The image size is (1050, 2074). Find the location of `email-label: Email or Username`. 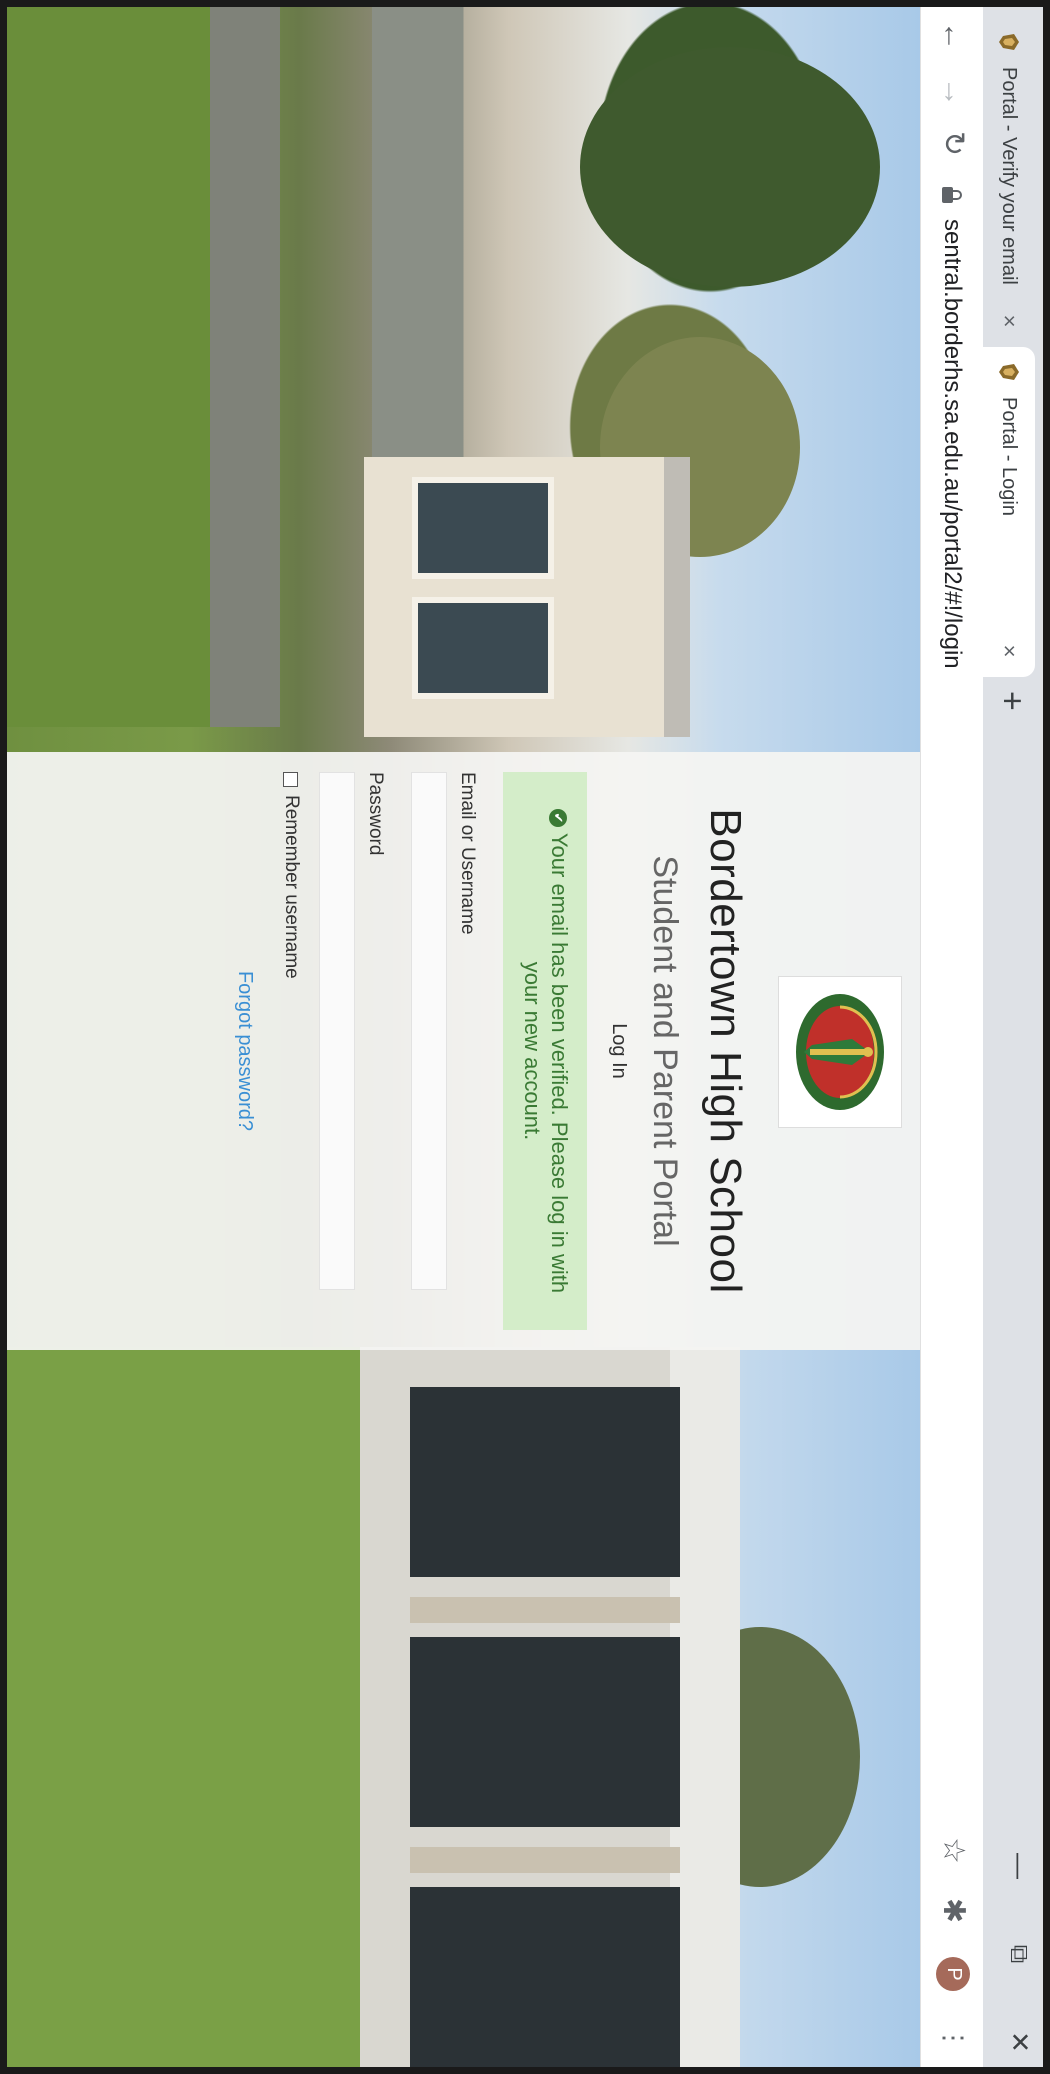

email-label: Email or Username is located at coordinates (467, 853).